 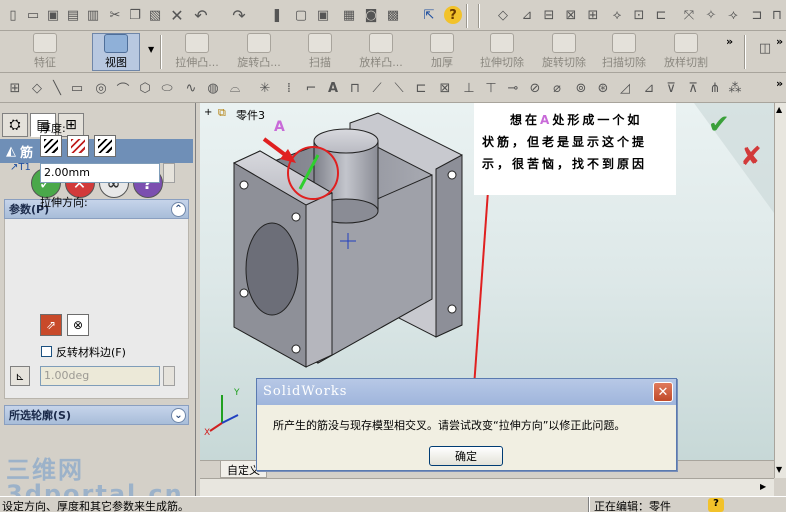 I want to click on convert-icon: ⊏, so click(x=661, y=15).